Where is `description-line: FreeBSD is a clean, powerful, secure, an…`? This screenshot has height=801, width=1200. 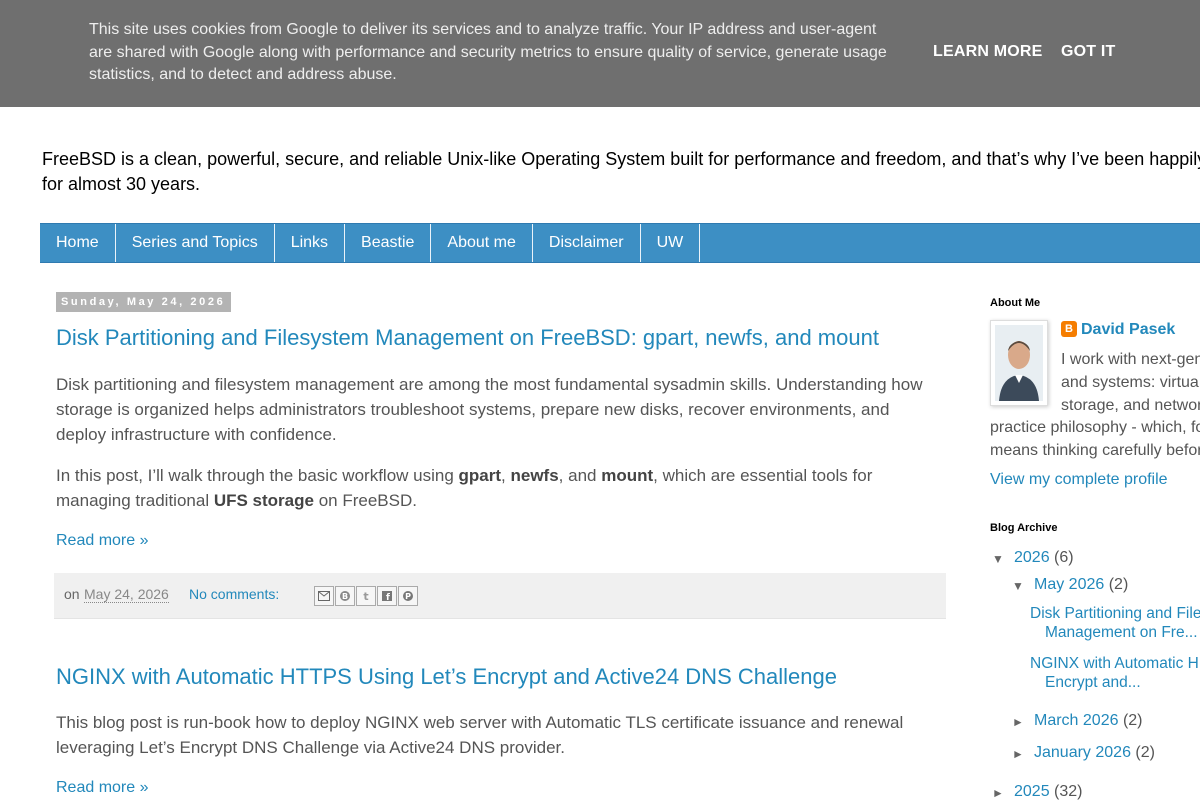
description-line: FreeBSD is a clean, powerful, secure, an… is located at coordinates (621, 159).